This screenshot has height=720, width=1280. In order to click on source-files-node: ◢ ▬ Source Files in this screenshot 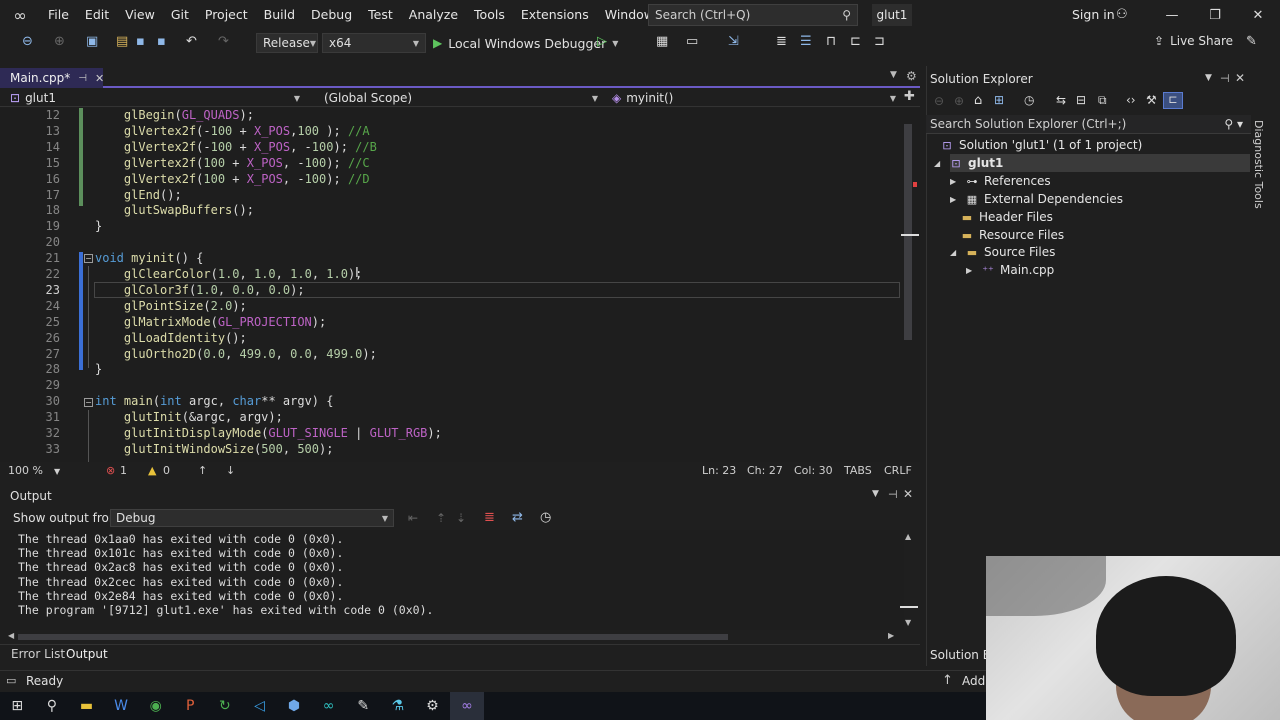, I will do `click(1002, 252)`.